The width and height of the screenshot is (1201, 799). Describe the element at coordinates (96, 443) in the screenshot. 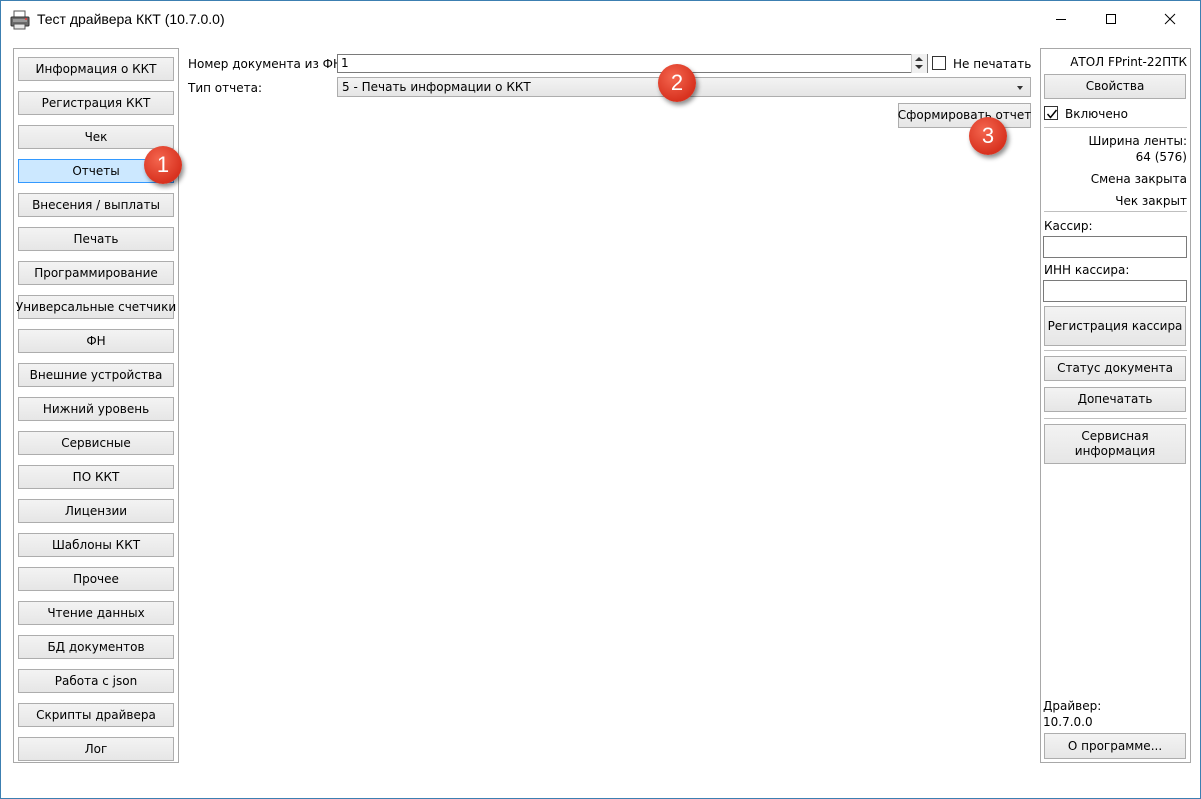

I see `nav-service-button: Сервисные` at that location.